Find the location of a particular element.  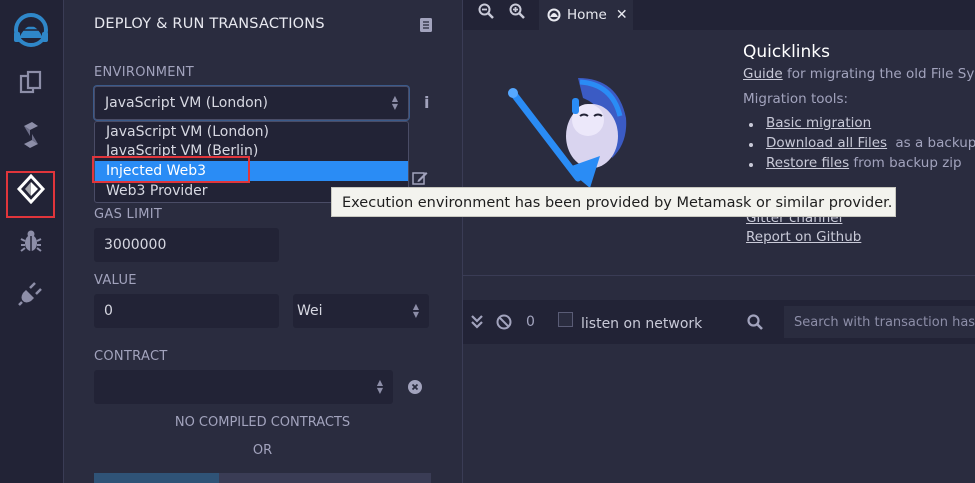

zoom-in-icon is located at coordinates (517, 13).